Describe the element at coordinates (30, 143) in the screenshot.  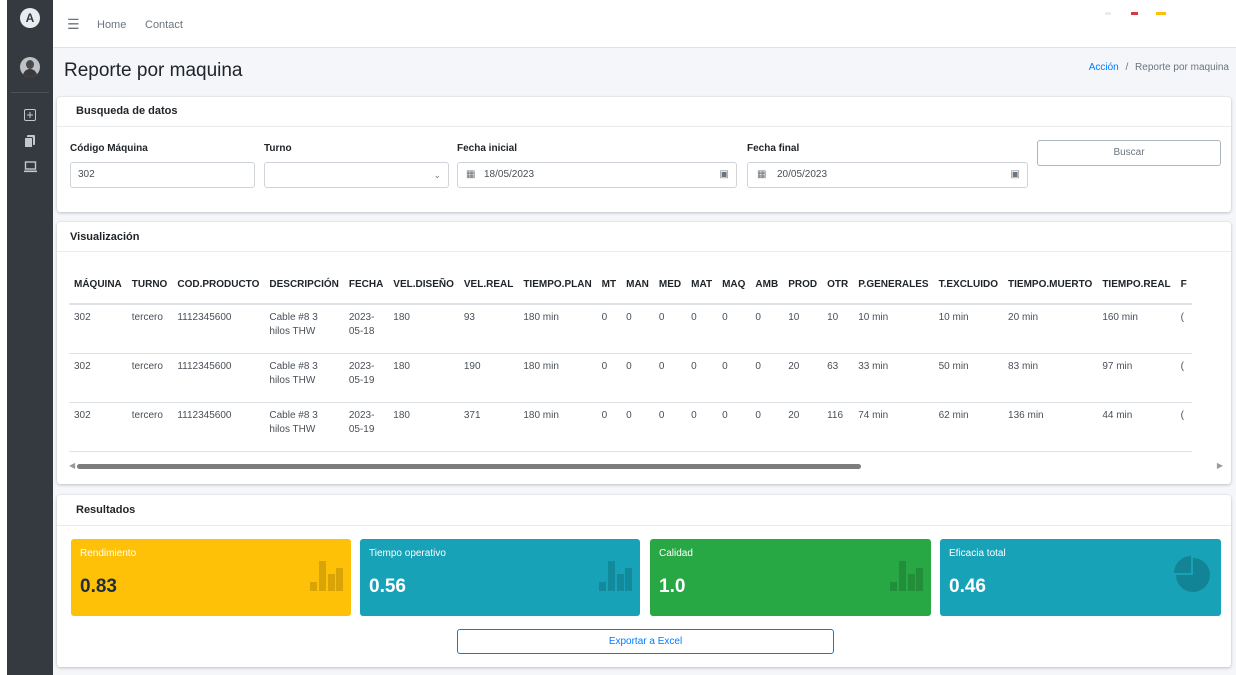
I see `copy-icon` at that location.